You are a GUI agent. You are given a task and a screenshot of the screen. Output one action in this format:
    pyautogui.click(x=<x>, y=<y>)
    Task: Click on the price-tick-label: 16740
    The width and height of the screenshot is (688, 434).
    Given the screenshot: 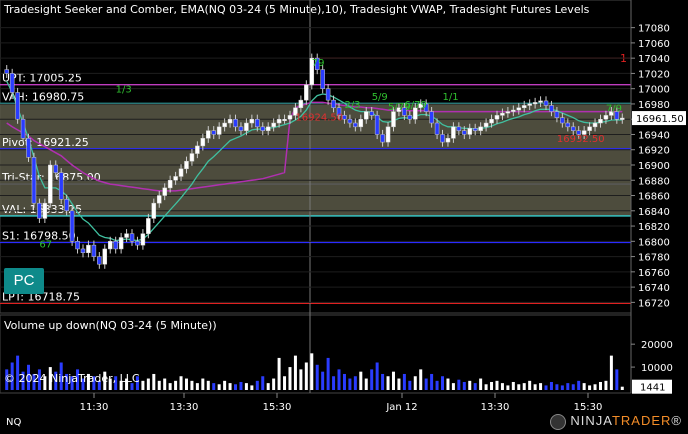 What is the action you would take?
    pyautogui.click(x=654, y=288)
    